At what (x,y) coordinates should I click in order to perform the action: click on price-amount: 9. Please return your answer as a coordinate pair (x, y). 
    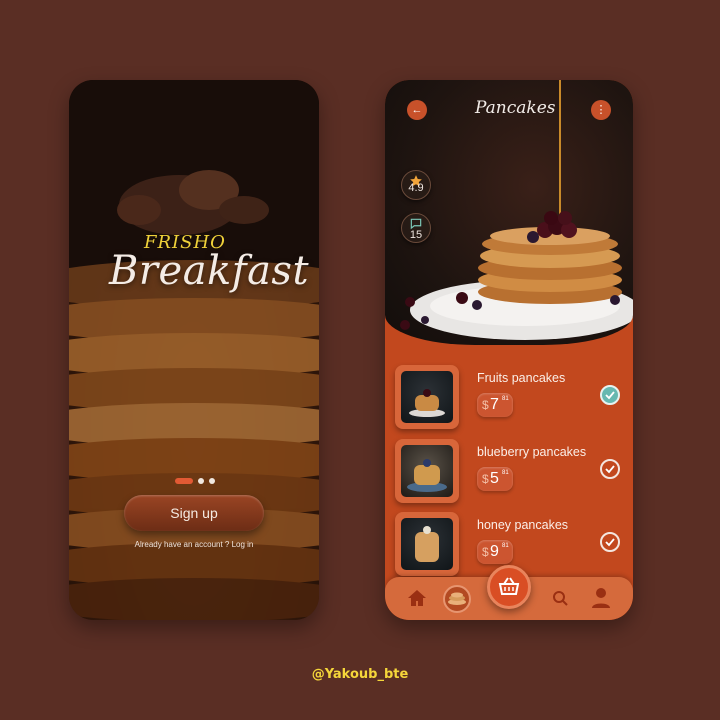
    Looking at the image, I should click on (494, 551).